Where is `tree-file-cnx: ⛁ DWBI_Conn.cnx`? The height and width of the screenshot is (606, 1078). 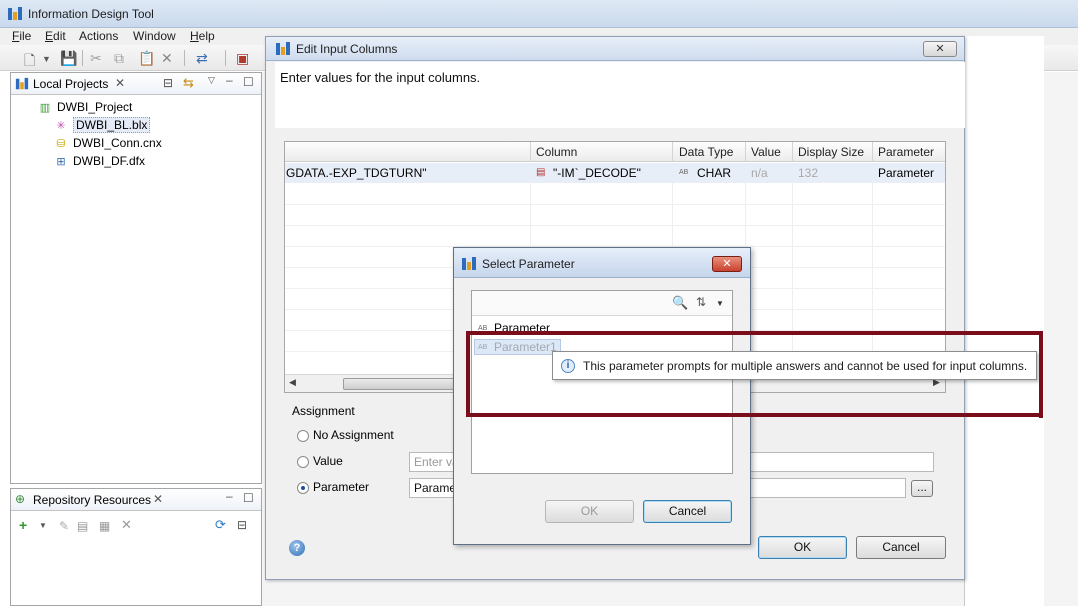
tree-file-cnx: ⛁ DWBI_Conn.cnx is located at coordinates (107, 143).